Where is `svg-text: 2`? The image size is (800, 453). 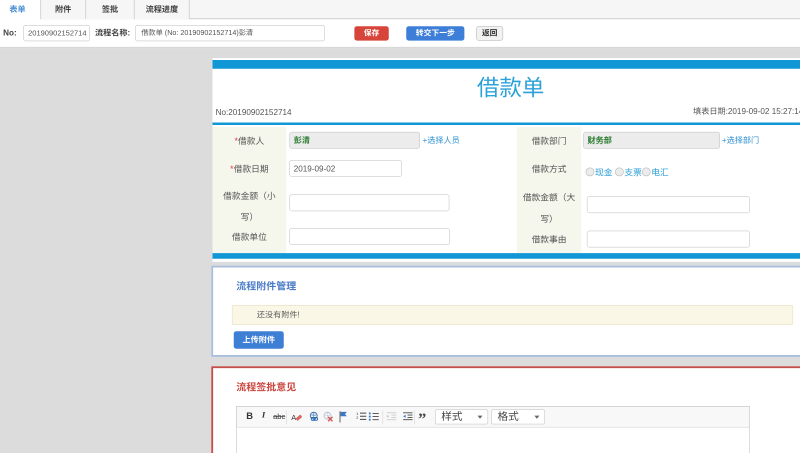 svg-text: 2 is located at coordinates (357, 418).